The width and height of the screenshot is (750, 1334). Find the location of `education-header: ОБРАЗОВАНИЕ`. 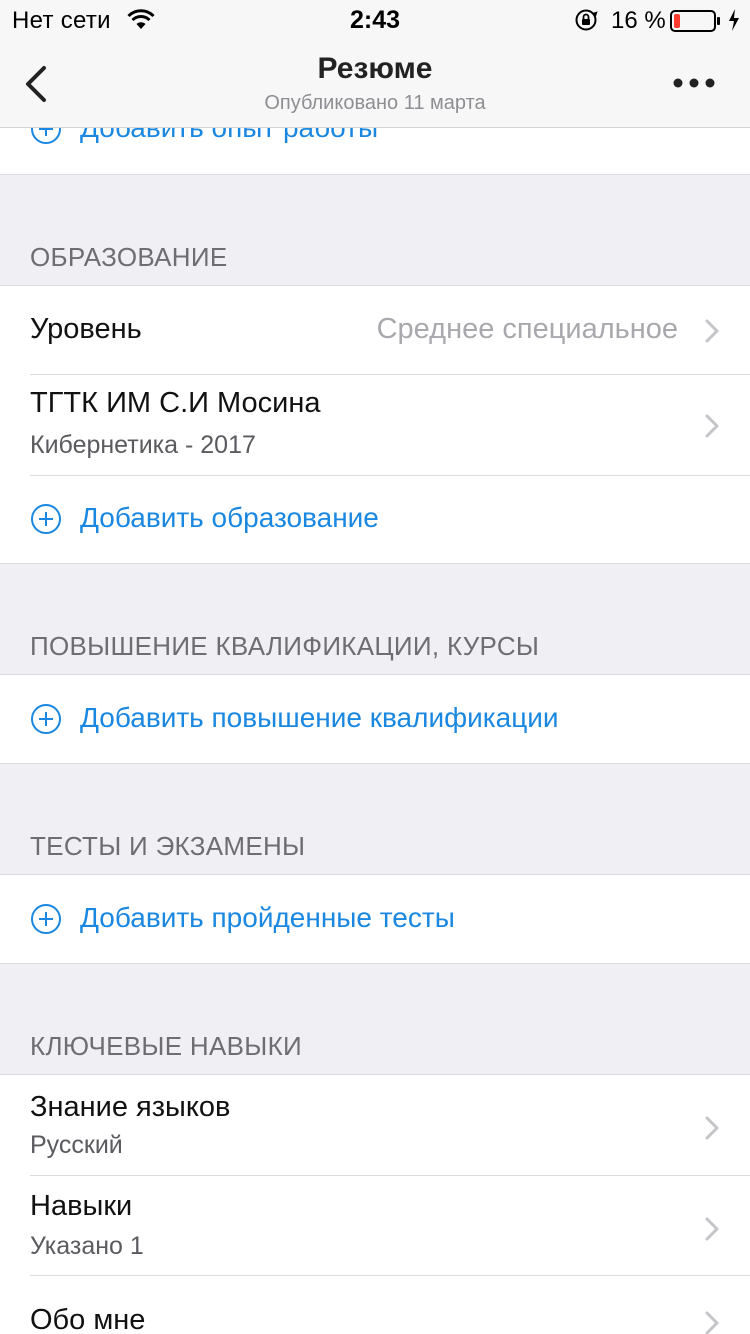

education-header: ОБРАЗОВАНИЕ is located at coordinates (129, 257).